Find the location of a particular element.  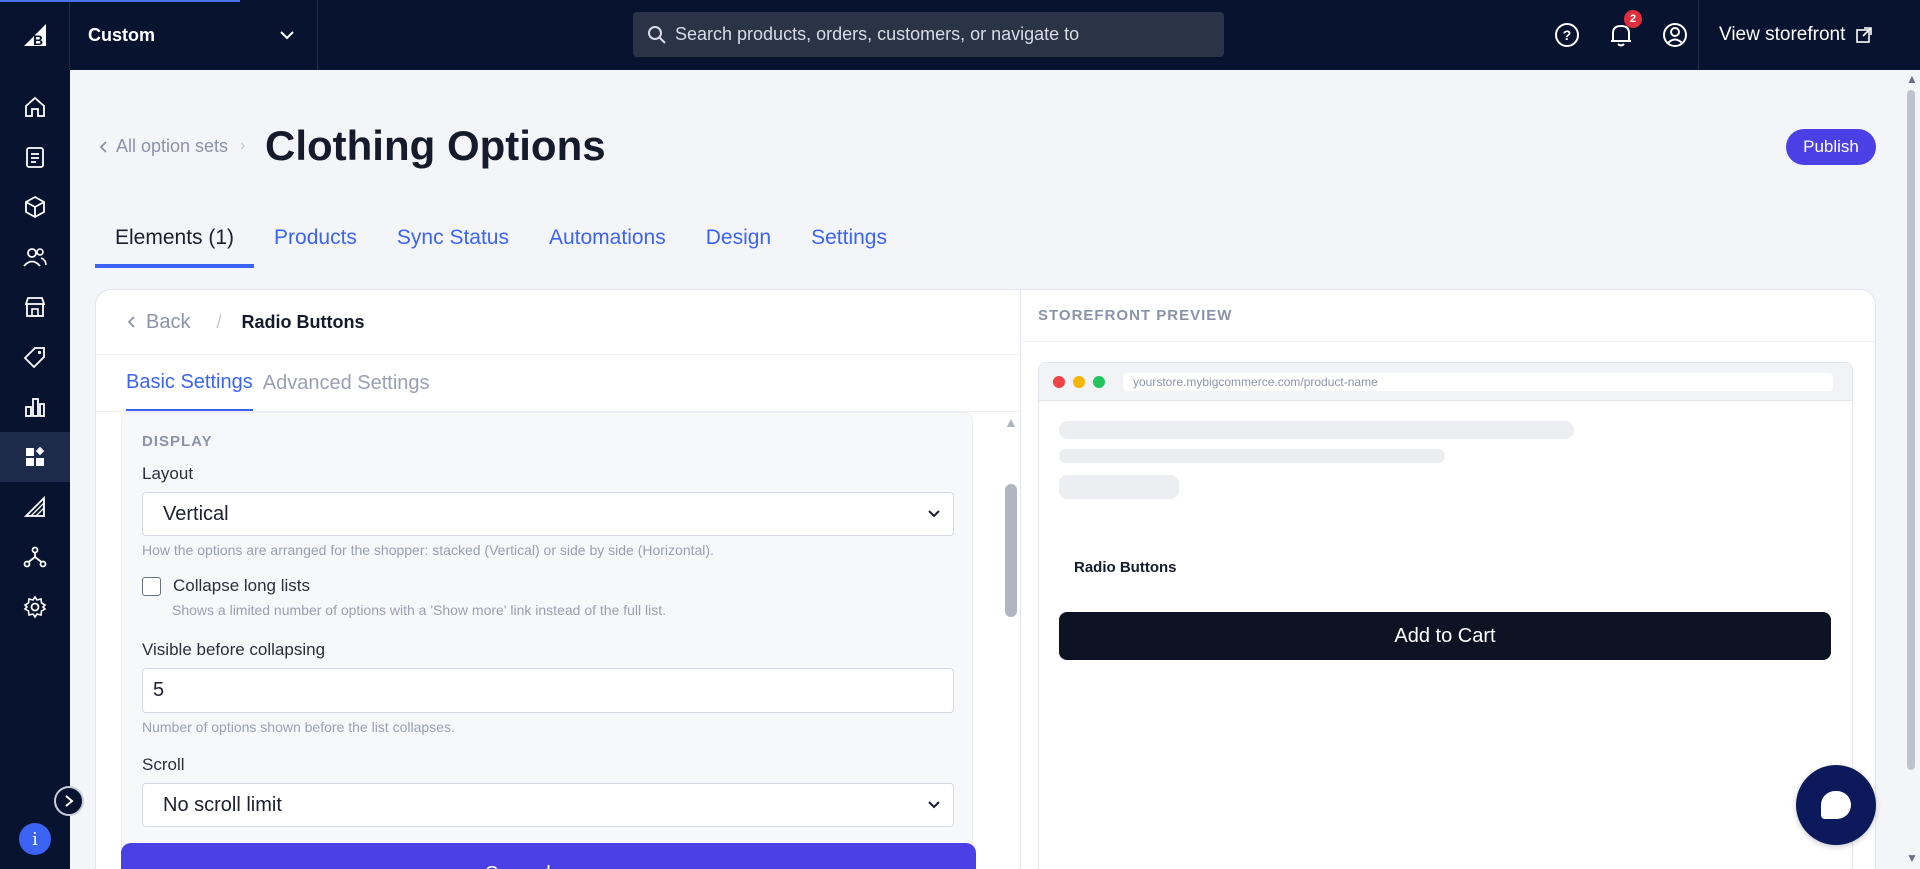

settings-icon is located at coordinates (35, 607).